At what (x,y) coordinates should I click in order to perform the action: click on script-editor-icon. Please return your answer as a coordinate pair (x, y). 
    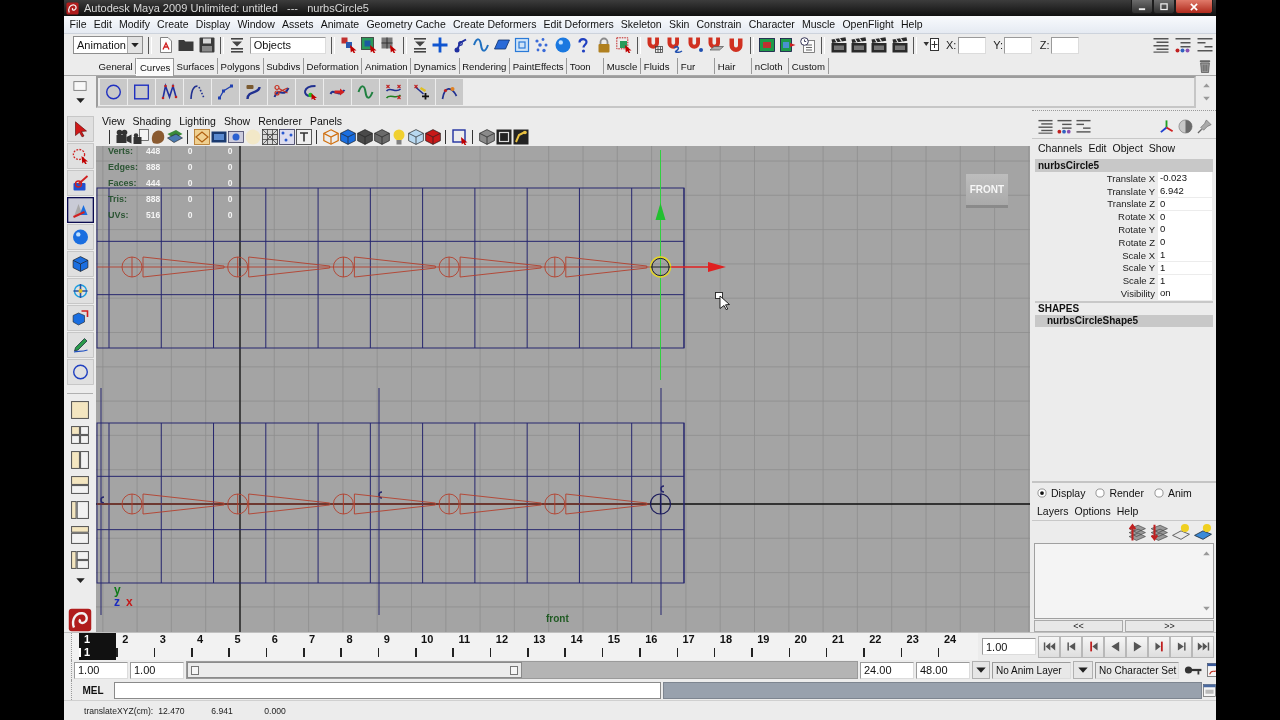
    Looking at the image, I should click on (1209, 690).